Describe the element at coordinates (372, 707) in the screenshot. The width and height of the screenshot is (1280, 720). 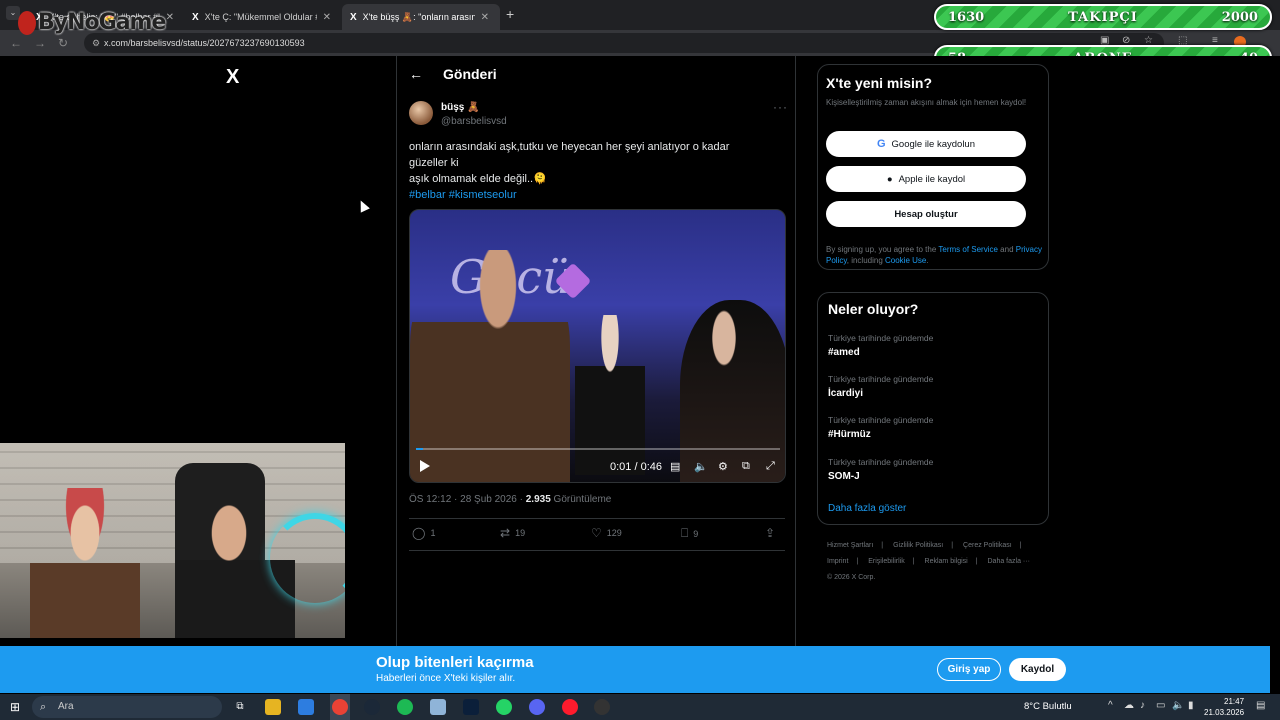
I see `steam-icon` at that location.